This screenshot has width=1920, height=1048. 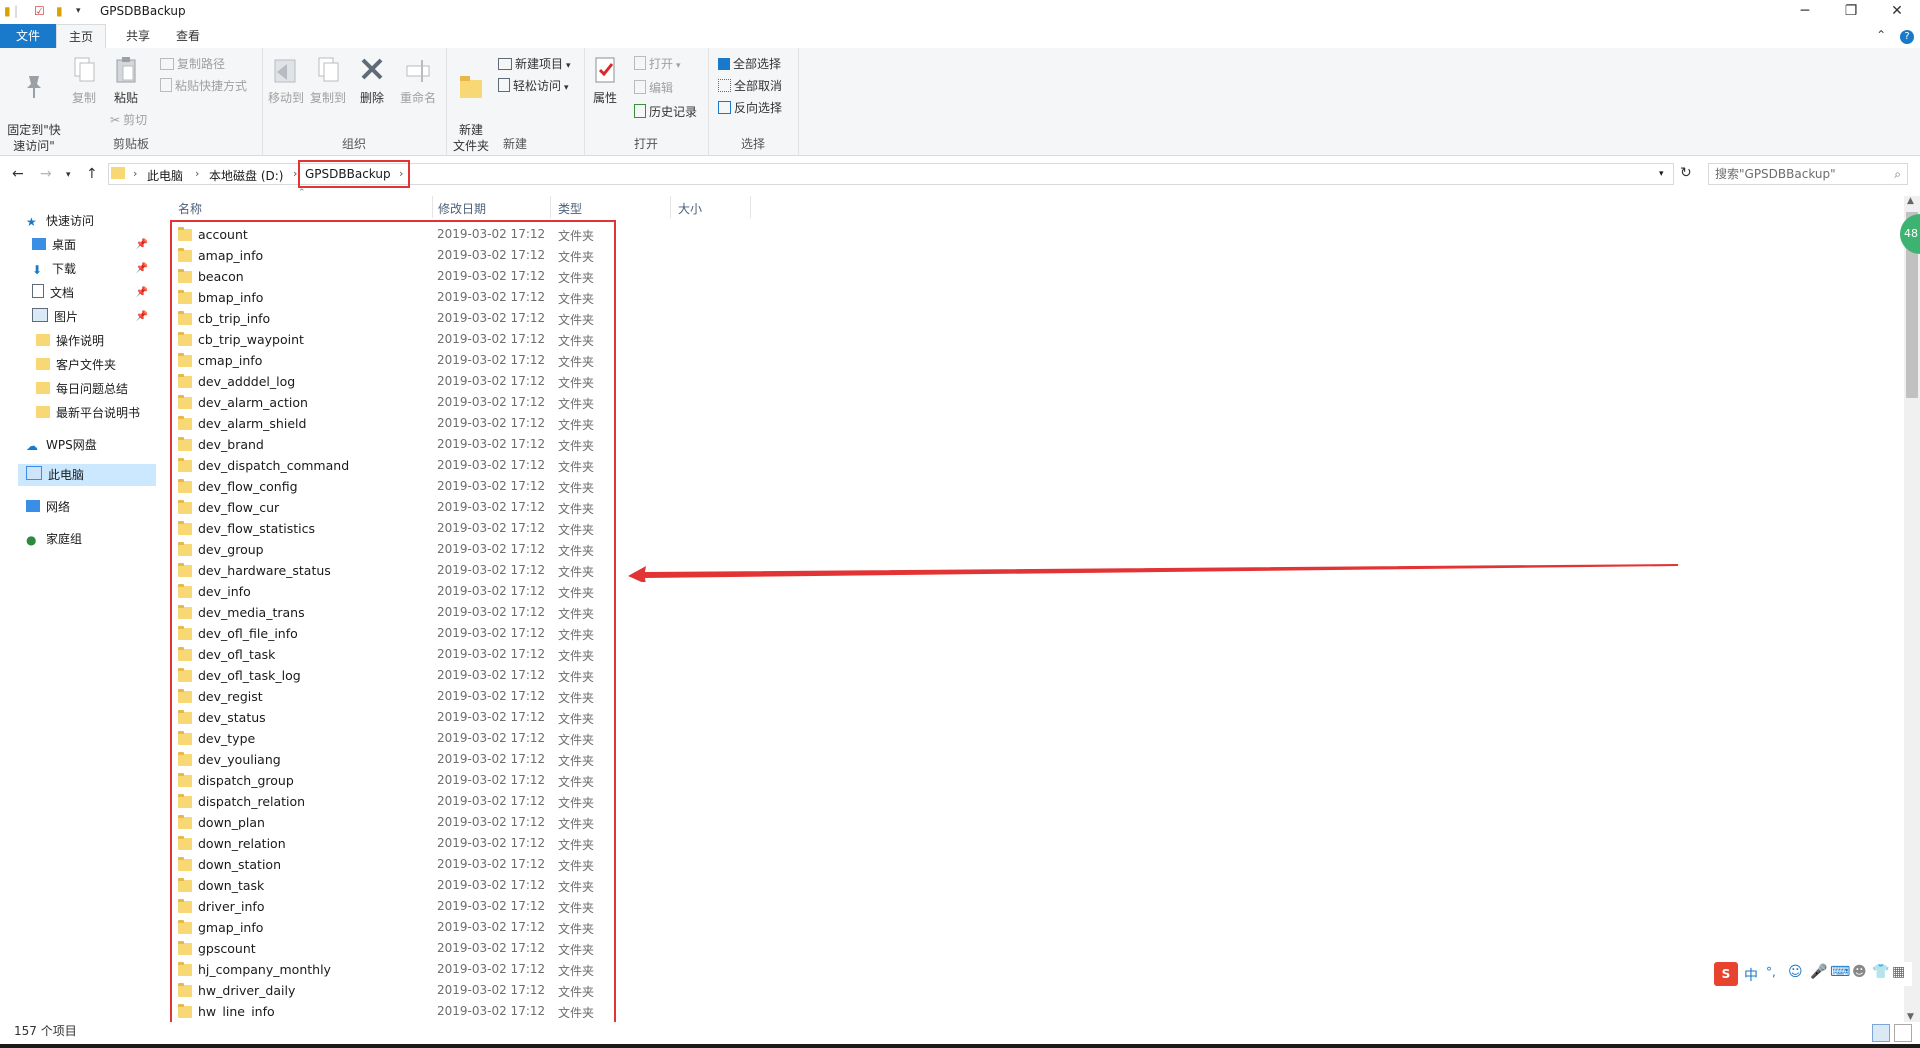 I want to click on nav-homegroup: ● 家庭组, so click(x=54, y=539).